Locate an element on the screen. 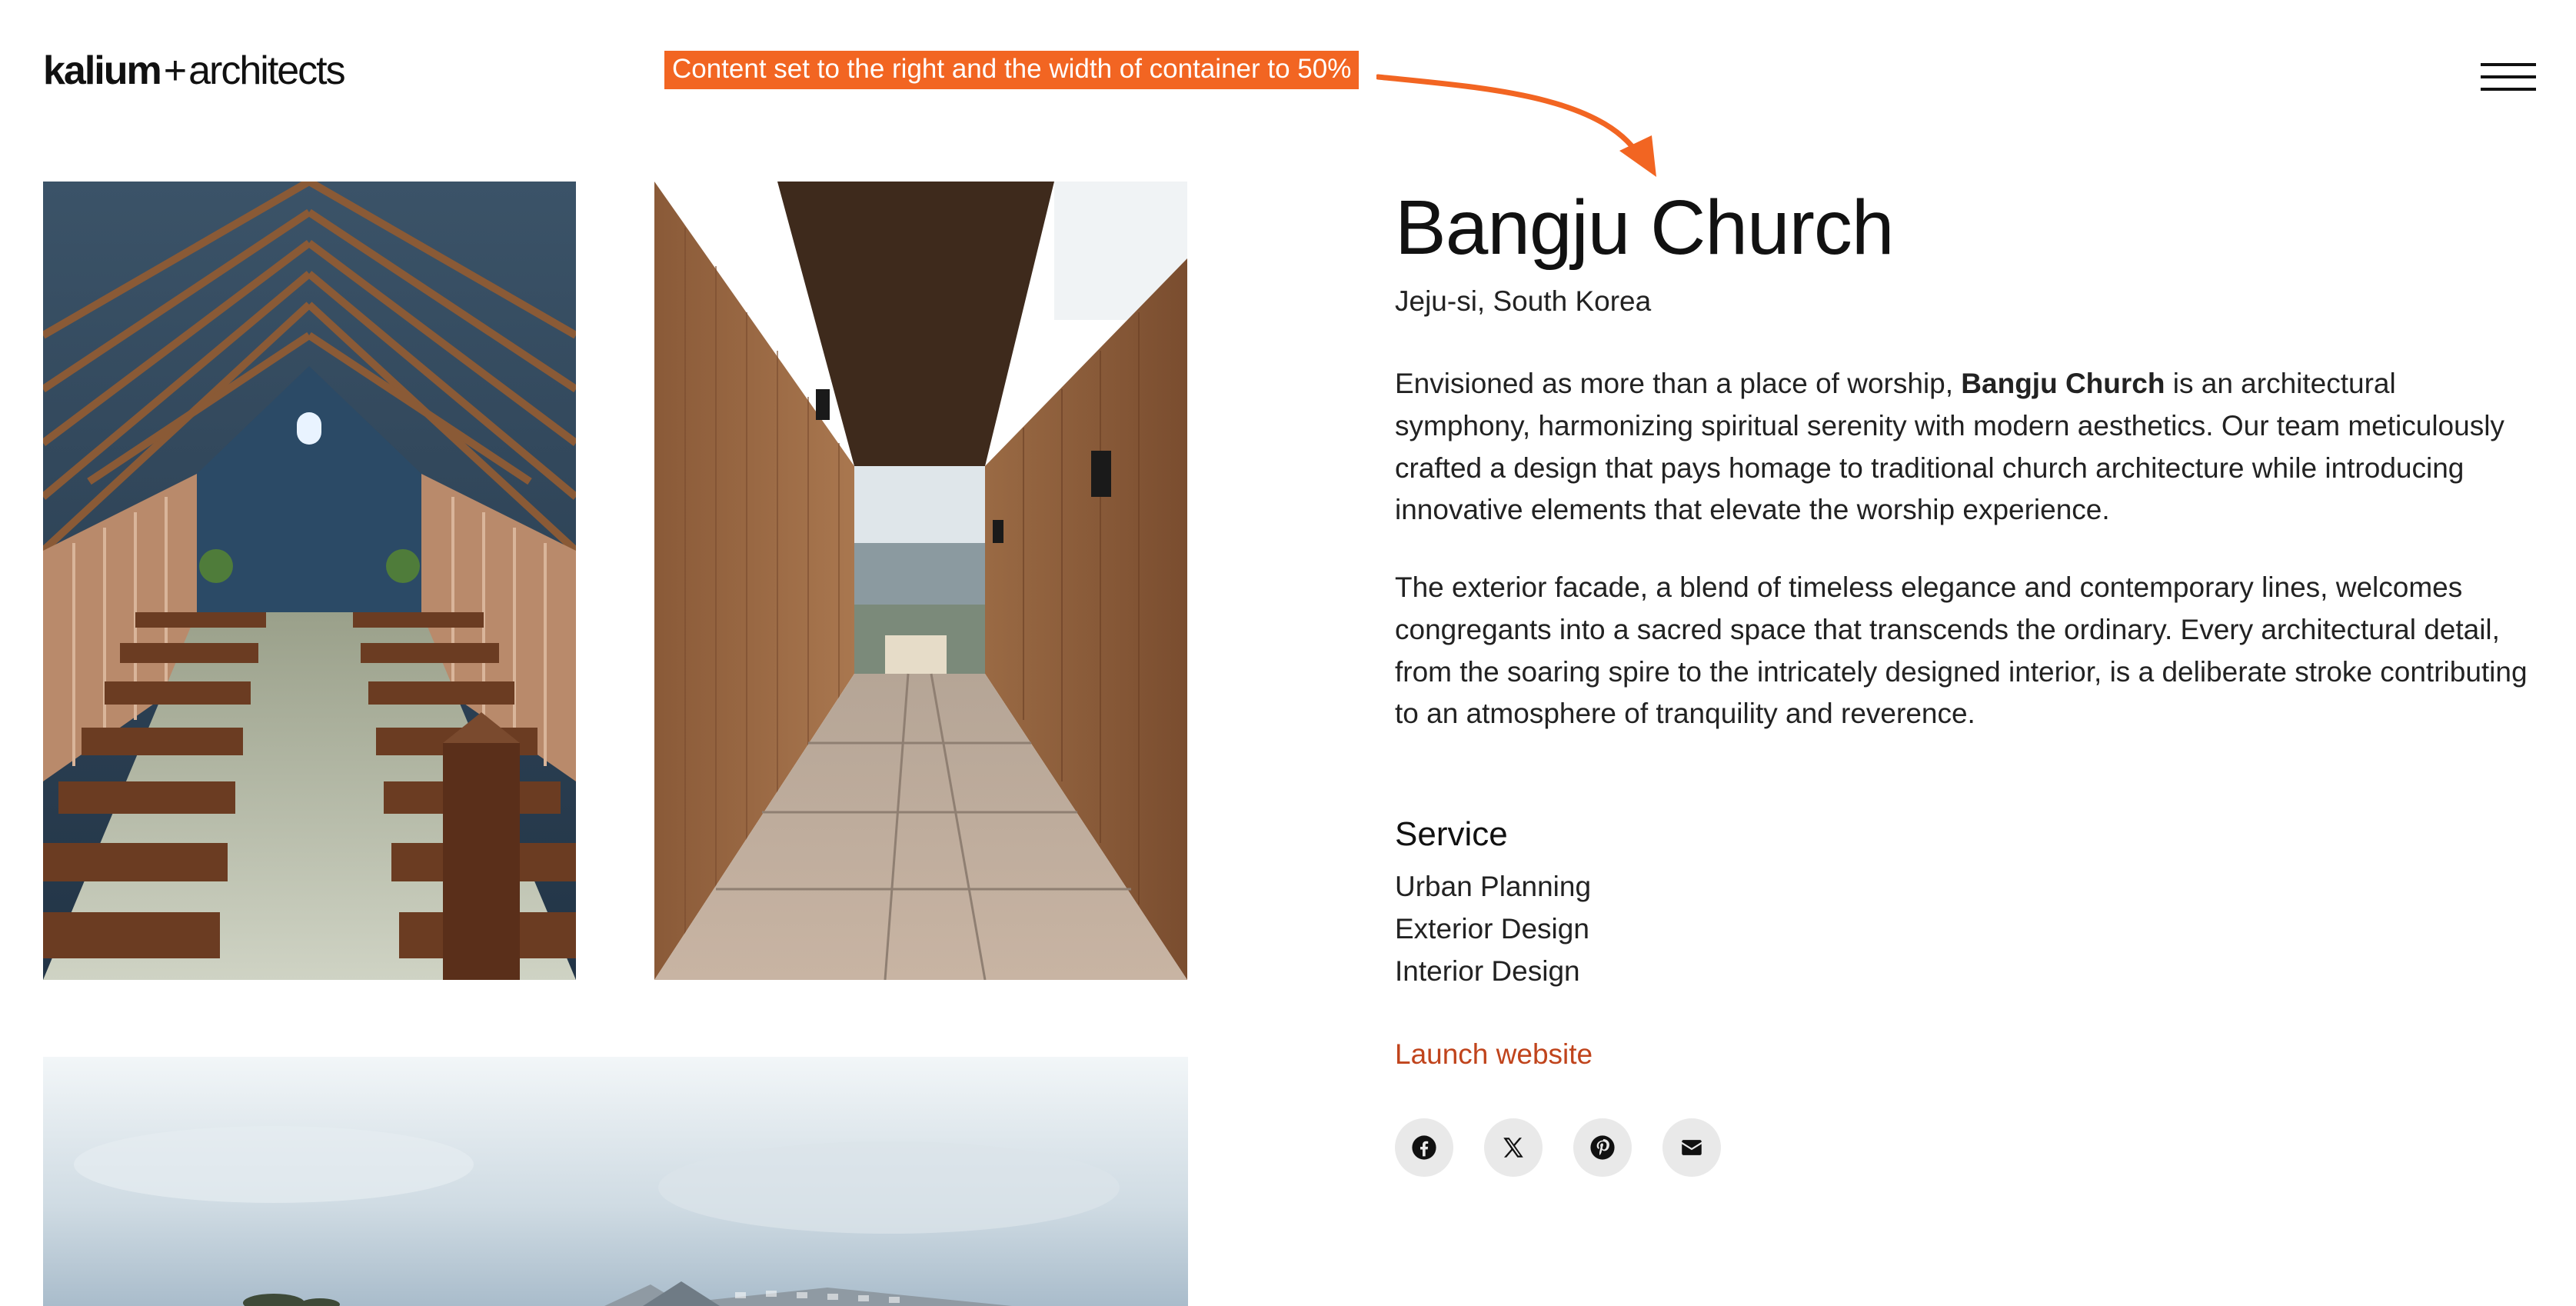 This screenshot has height=1306, width=2576. church-exterior-image is located at coordinates (616, 1181).